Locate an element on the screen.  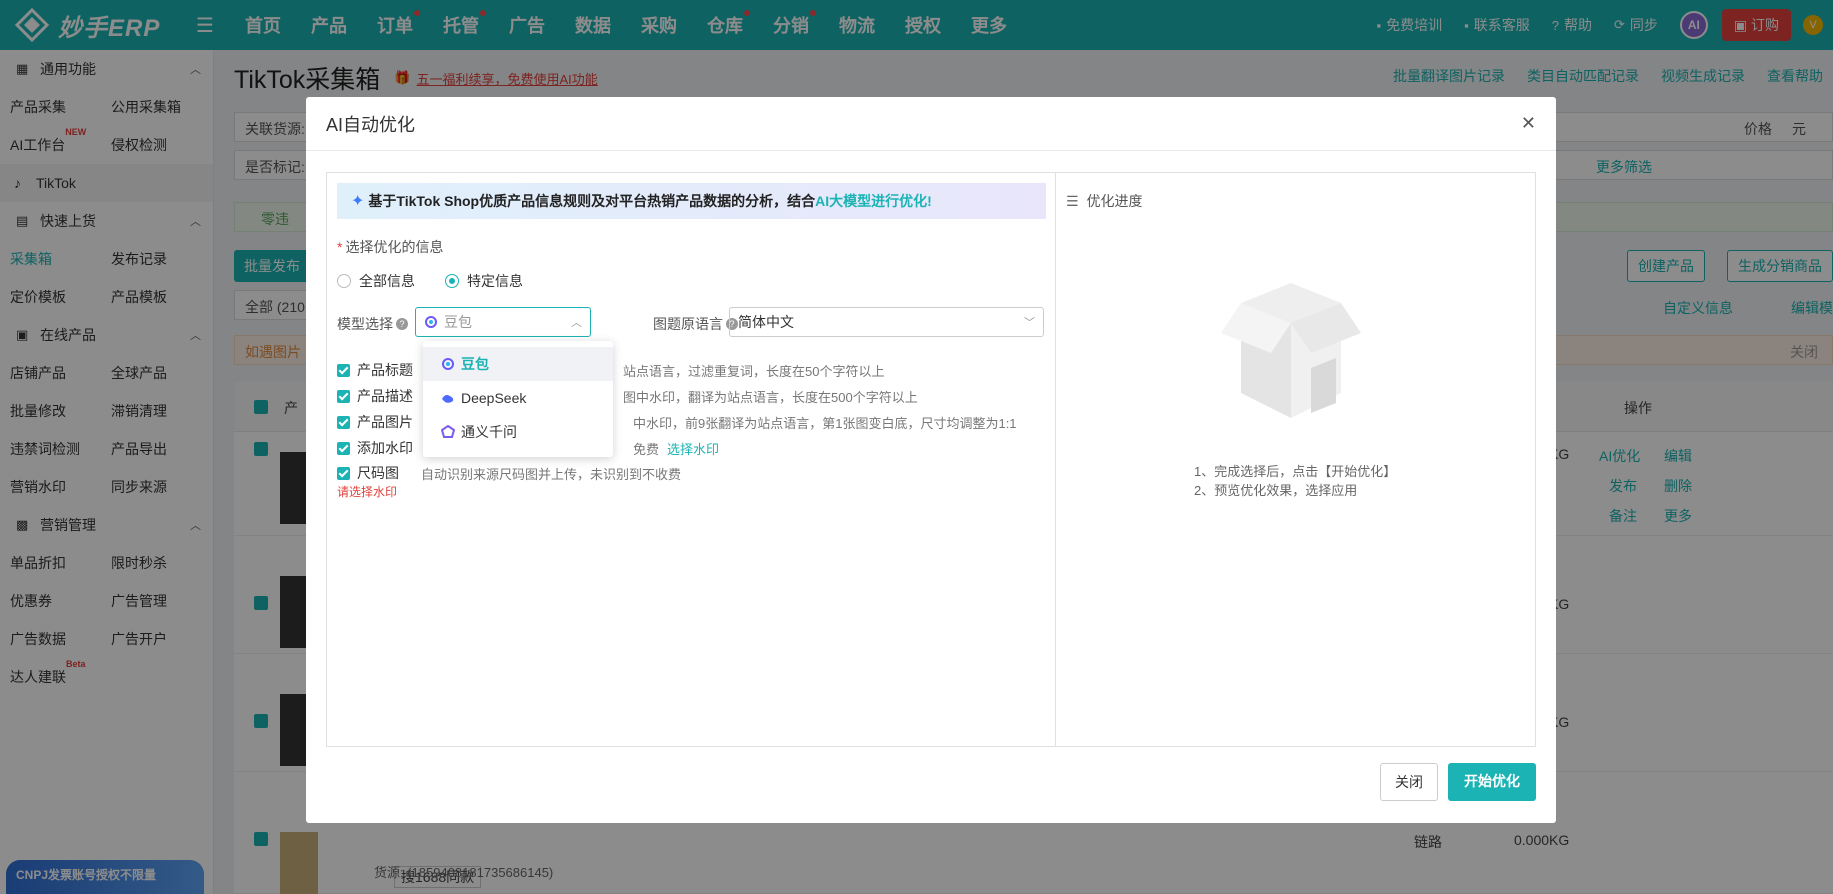
model-select-value: 豆包 is located at coordinates (458, 322).